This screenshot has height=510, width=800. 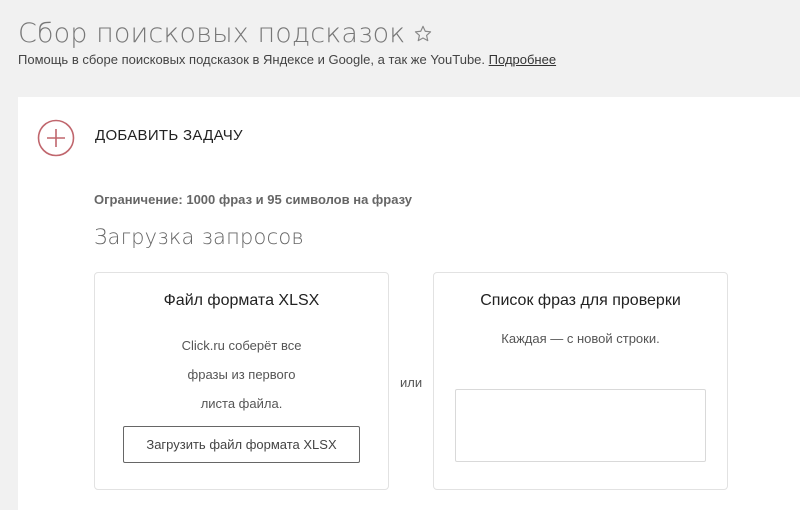 I want to click on add-task-button: ДОБАВИТЬ ЗАДАЧУ, so click(x=140, y=138).